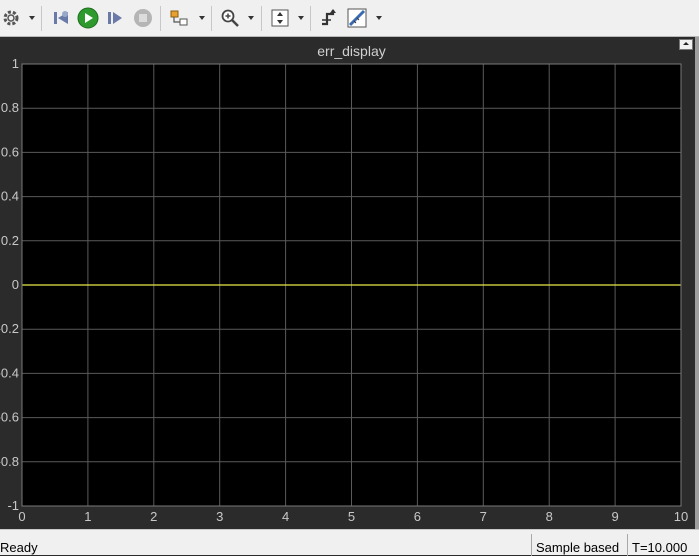 Image resolution: width=699 pixels, height=556 pixels. I want to click on y-tick-label: 0.8, so click(10, 107).